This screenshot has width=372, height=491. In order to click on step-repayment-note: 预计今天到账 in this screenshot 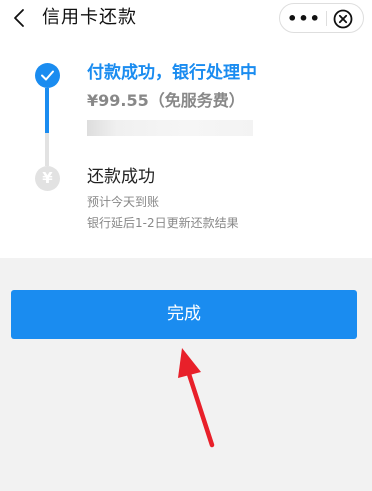, I will do `click(123, 202)`.